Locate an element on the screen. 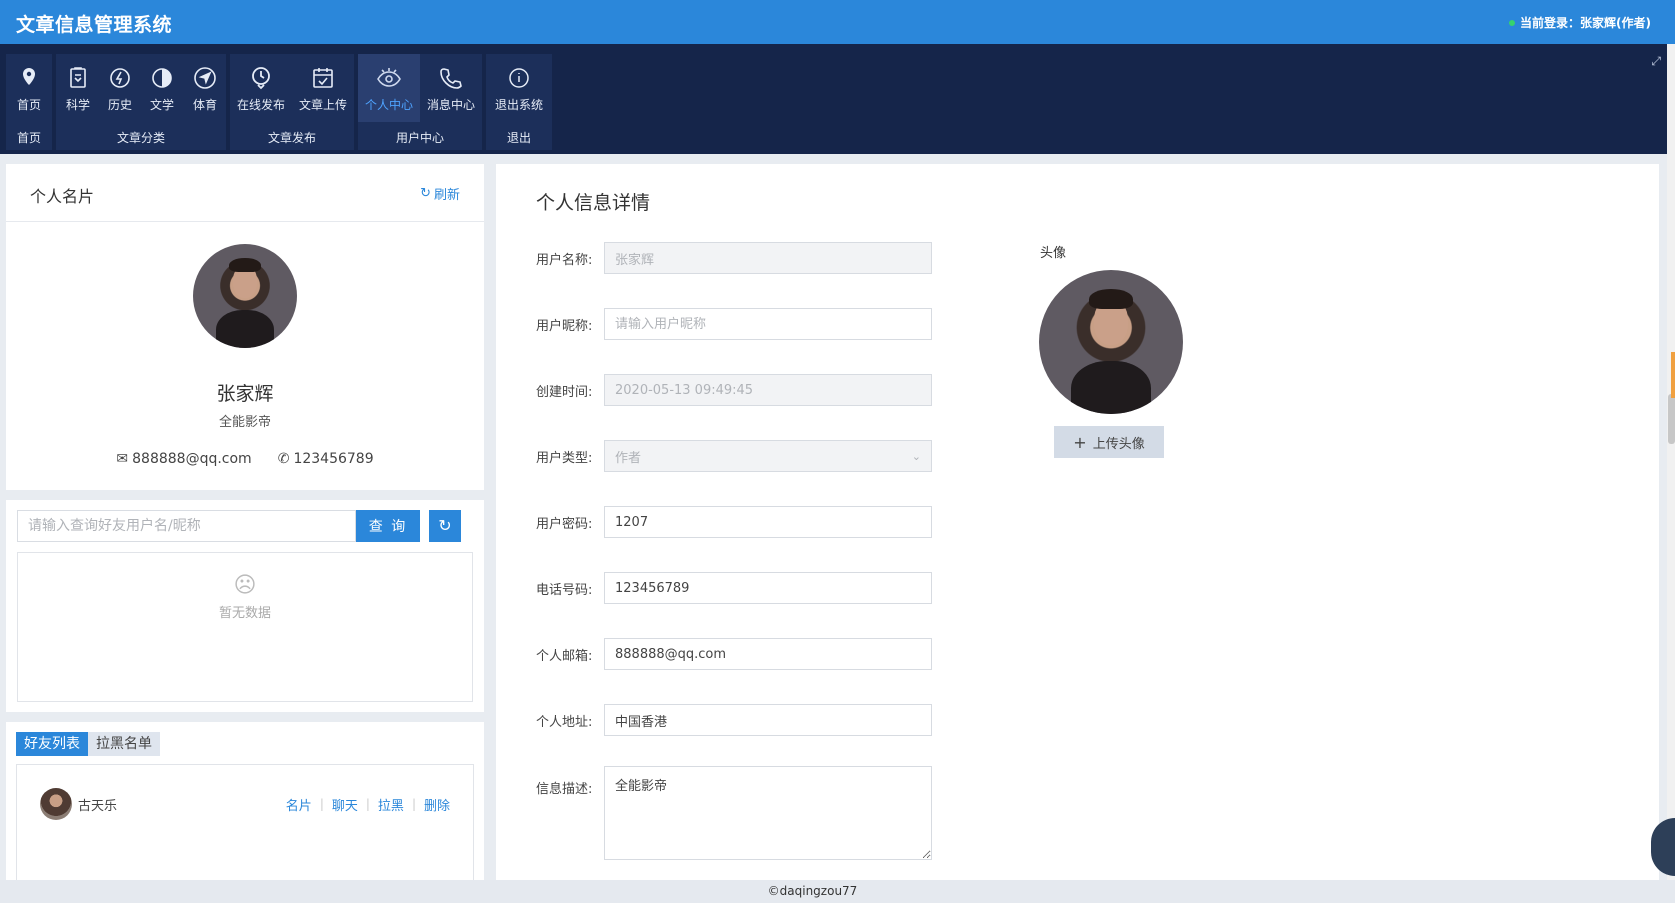 The width and height of the screenshot is (1675, 903). friend-search-panel: 查 询 ↻ ☹ 暂无数据 is located at coordinates (245, 606).